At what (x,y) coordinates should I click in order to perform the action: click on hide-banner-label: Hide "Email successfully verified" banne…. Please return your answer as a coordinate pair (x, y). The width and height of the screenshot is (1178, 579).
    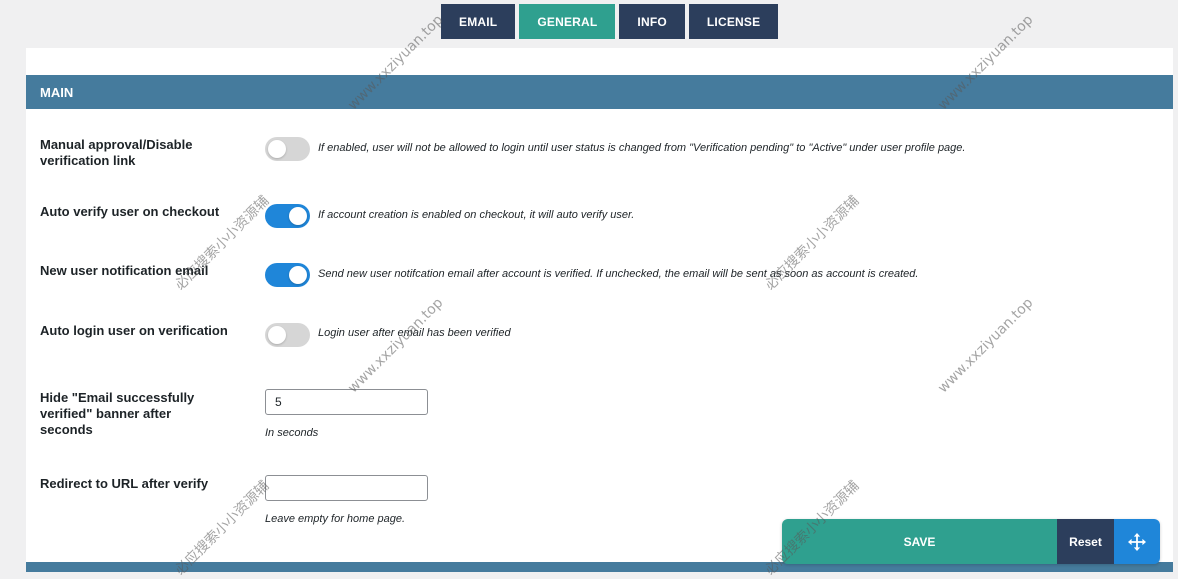
    Looking at the image, I should click on (117, 413).